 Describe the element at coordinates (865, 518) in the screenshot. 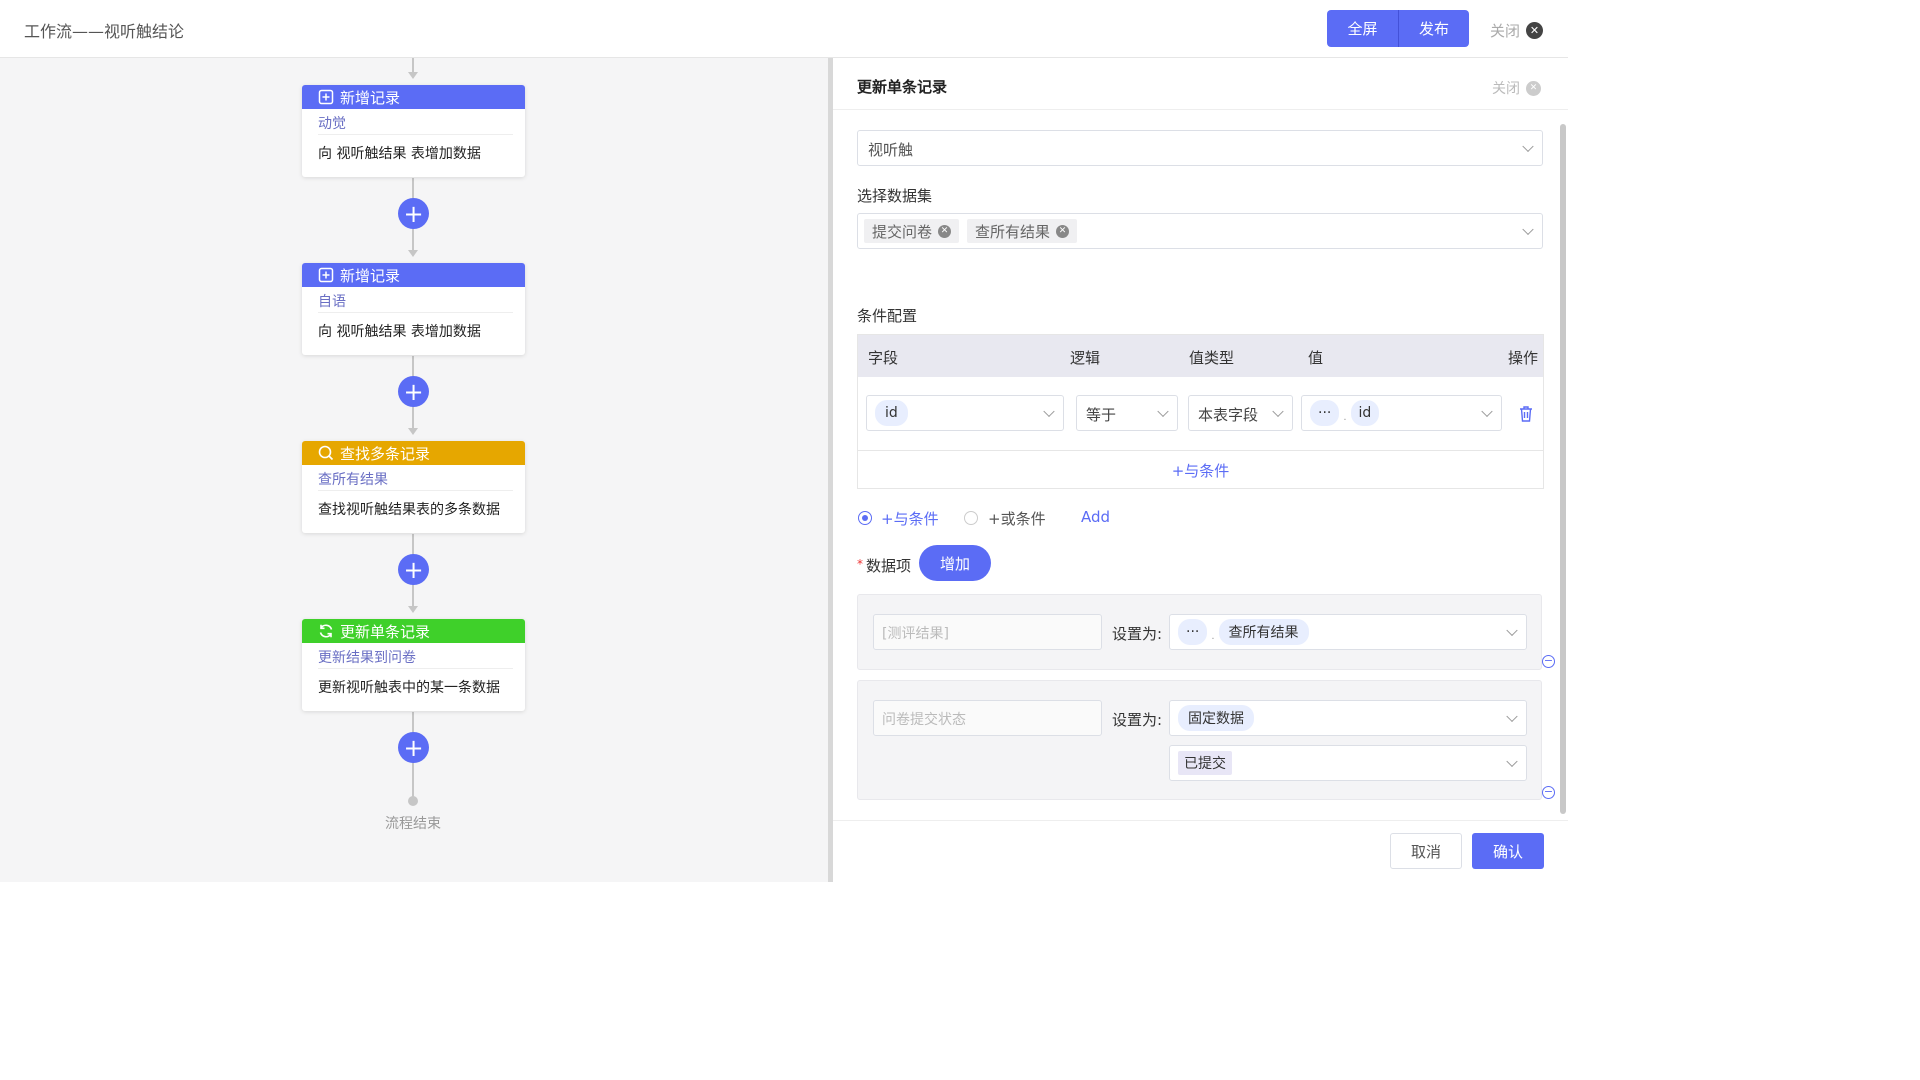

I see `and-condition-radio` at that location.